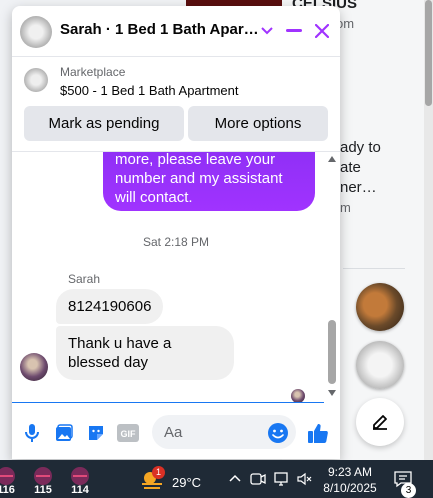 The image size is (433, 498). I want to click on compose-icon, so click(380, 422).